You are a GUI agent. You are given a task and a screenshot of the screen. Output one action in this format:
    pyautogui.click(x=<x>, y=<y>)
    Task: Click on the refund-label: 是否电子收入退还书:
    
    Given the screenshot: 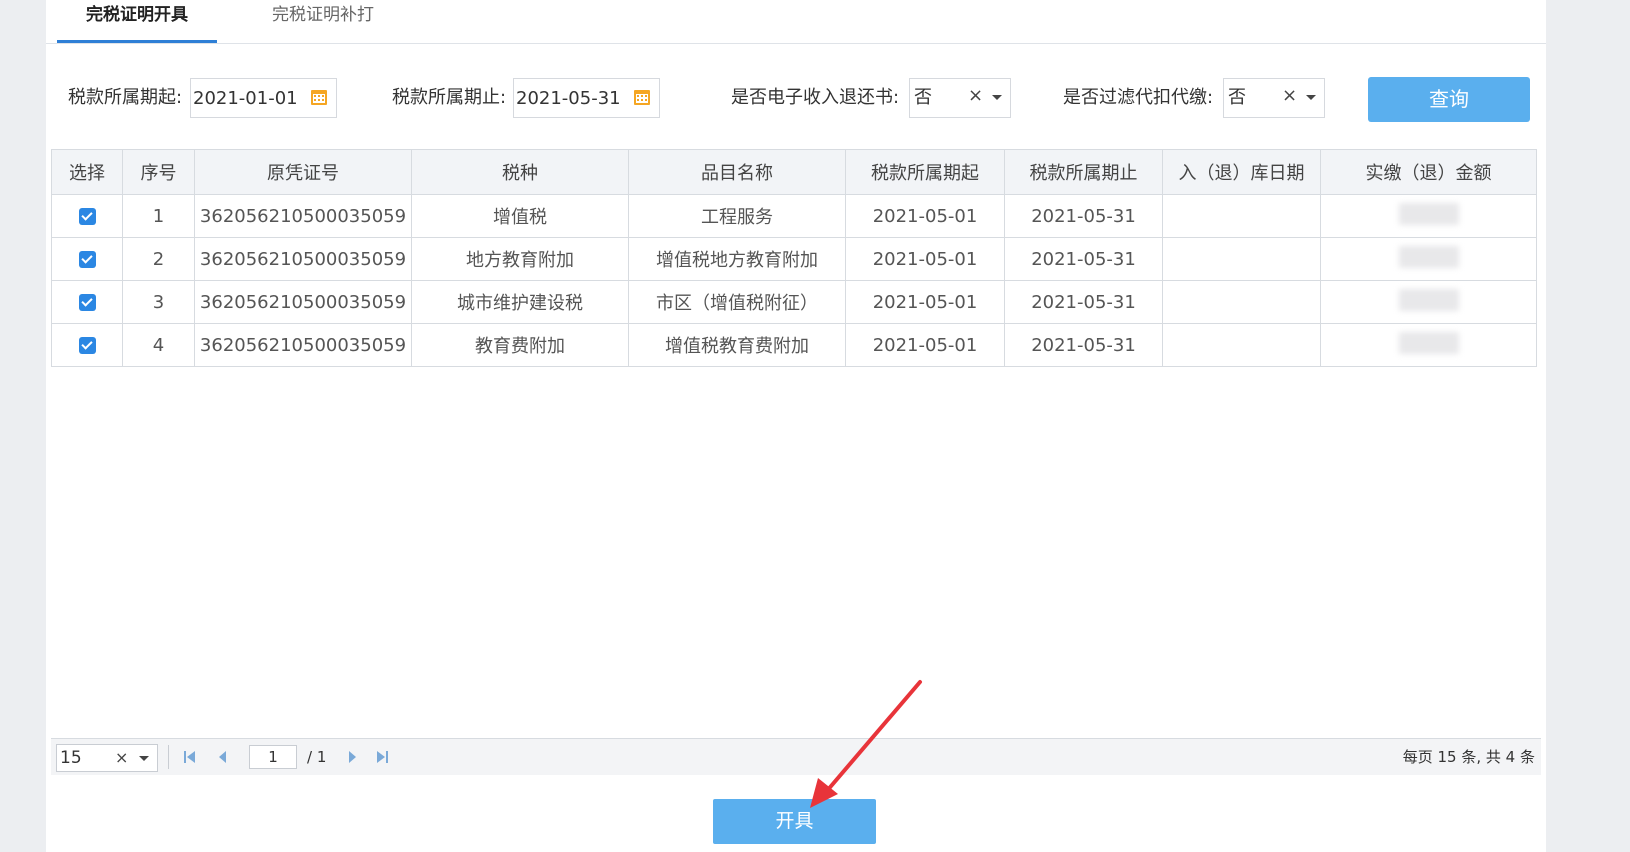 What is the action you would take?
    pyautogui.click(x=815, y=97)
    